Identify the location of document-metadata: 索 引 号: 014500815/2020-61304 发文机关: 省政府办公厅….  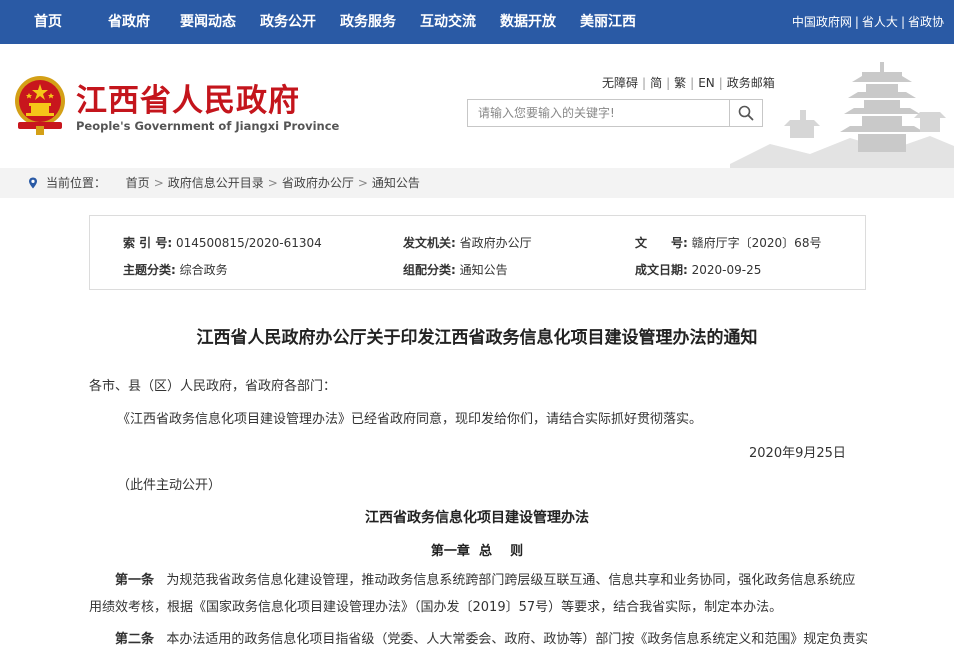
(477, 252).